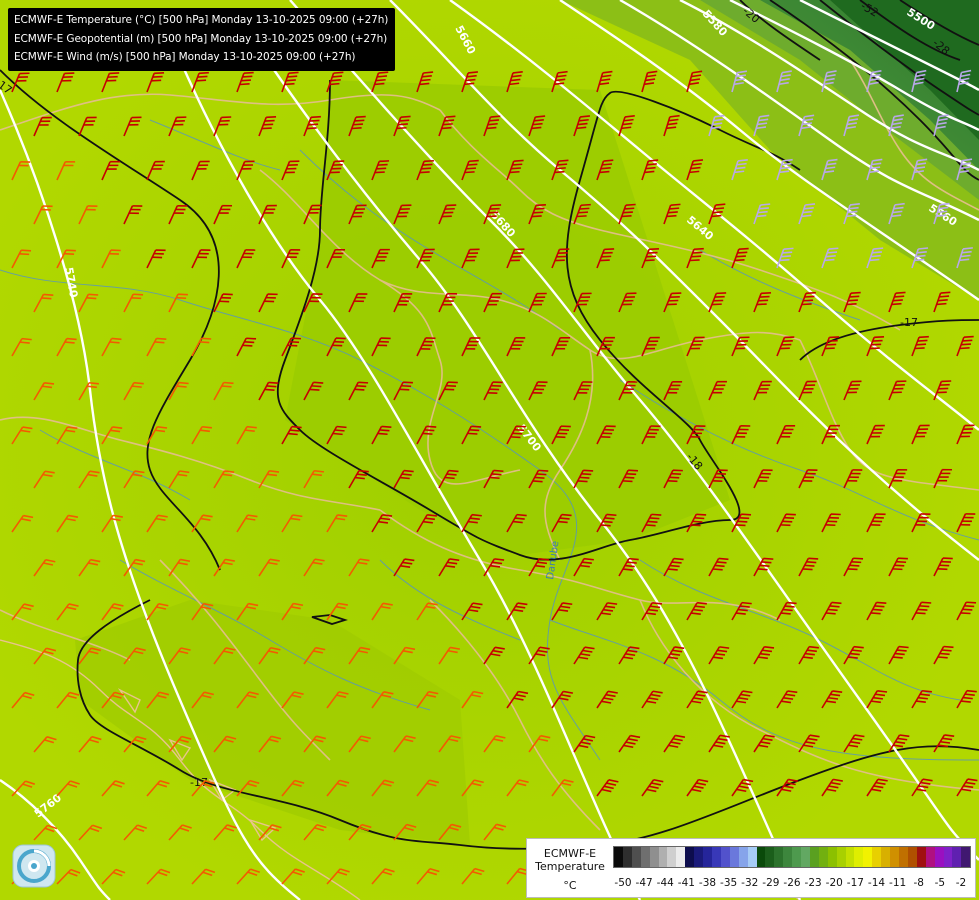 This screenshot has height=900, width=979. What do you see at coordinates (940, 883) in the screenshot?
I see `legend-tick: -5` at bounding box center [940, 883].